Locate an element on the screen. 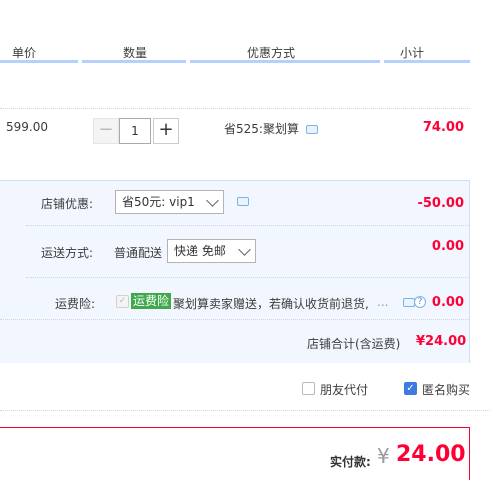  shop-discount-select: 省50元: vip1 is located at coordinates (169, 202).